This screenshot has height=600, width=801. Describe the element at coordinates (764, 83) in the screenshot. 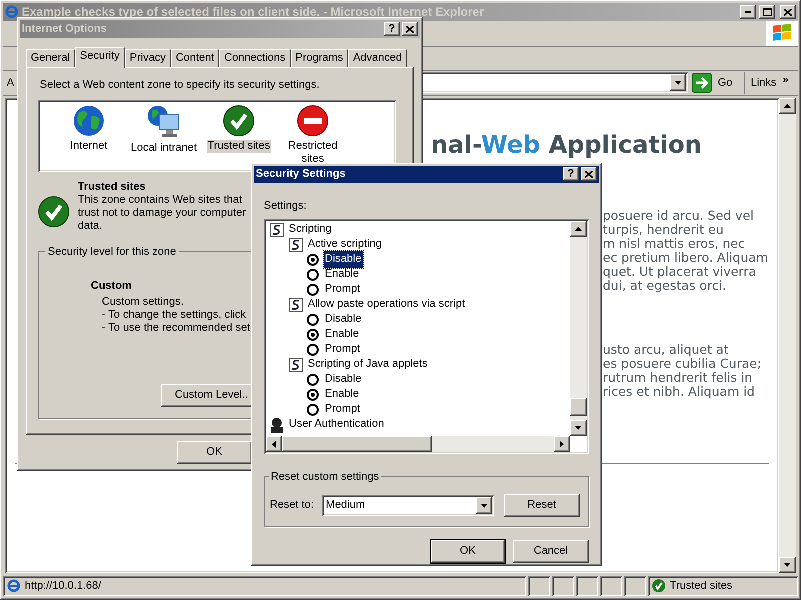

I see `links-label: Links` at that location.